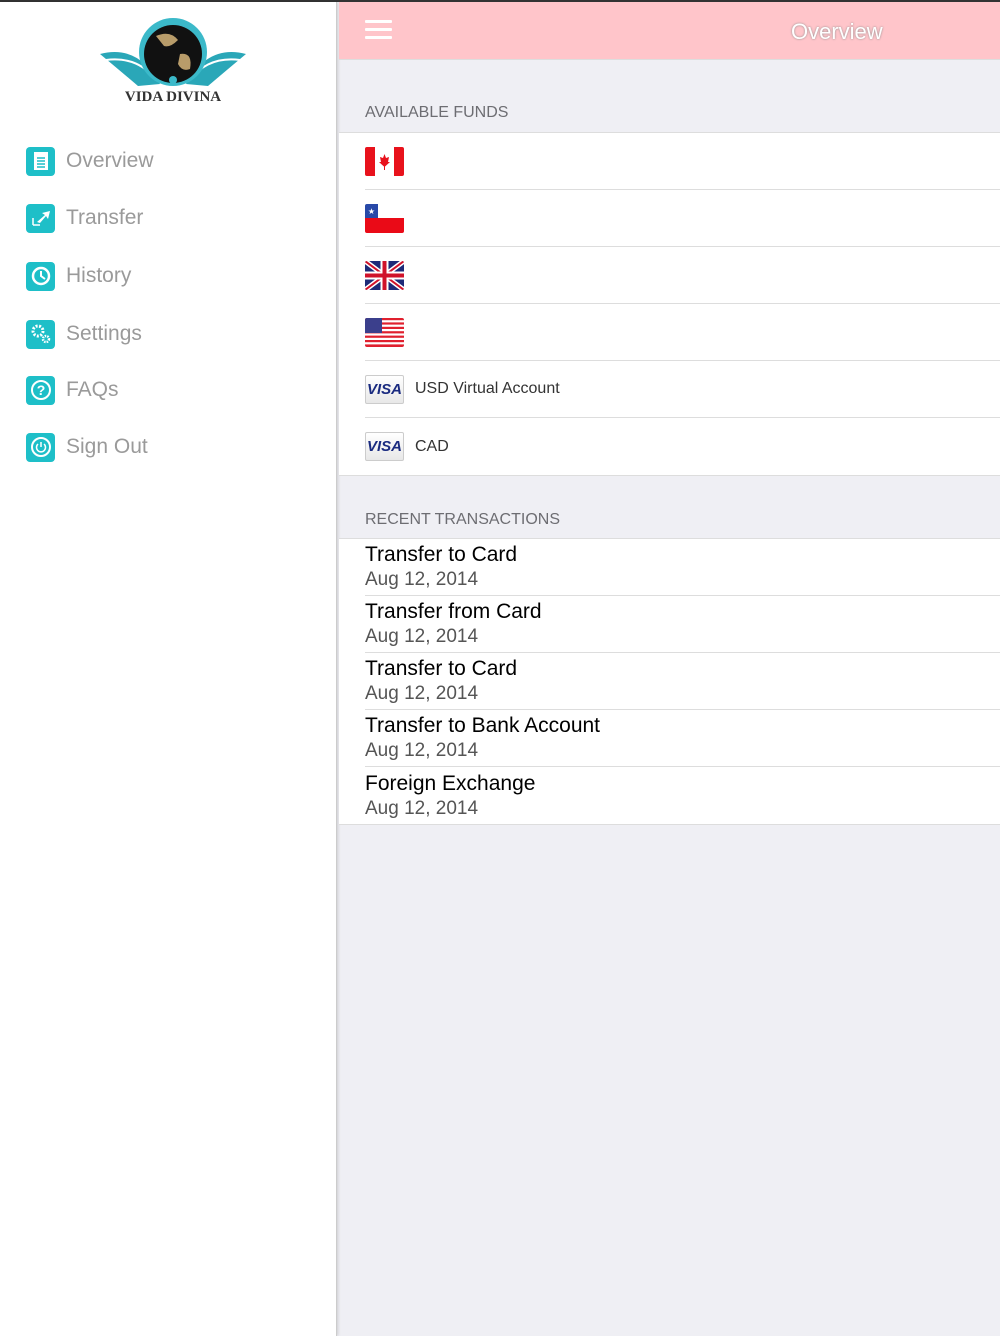 The height and width of the screenshot is (1336, 1000). Describe the element at coordinates (837, 31) in the screenshot. I see `page-title: Overview` at that location.